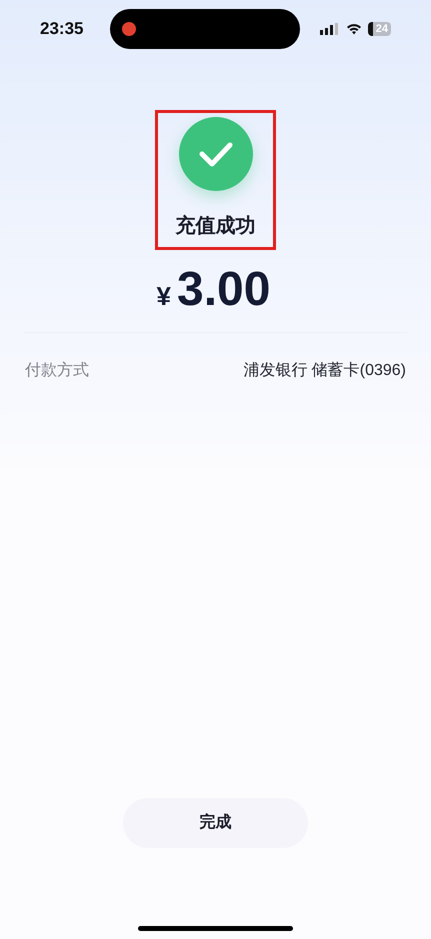  Describe the element at coordinates (354, 29) in the screenshot. I see `wifi-icon` at that location.